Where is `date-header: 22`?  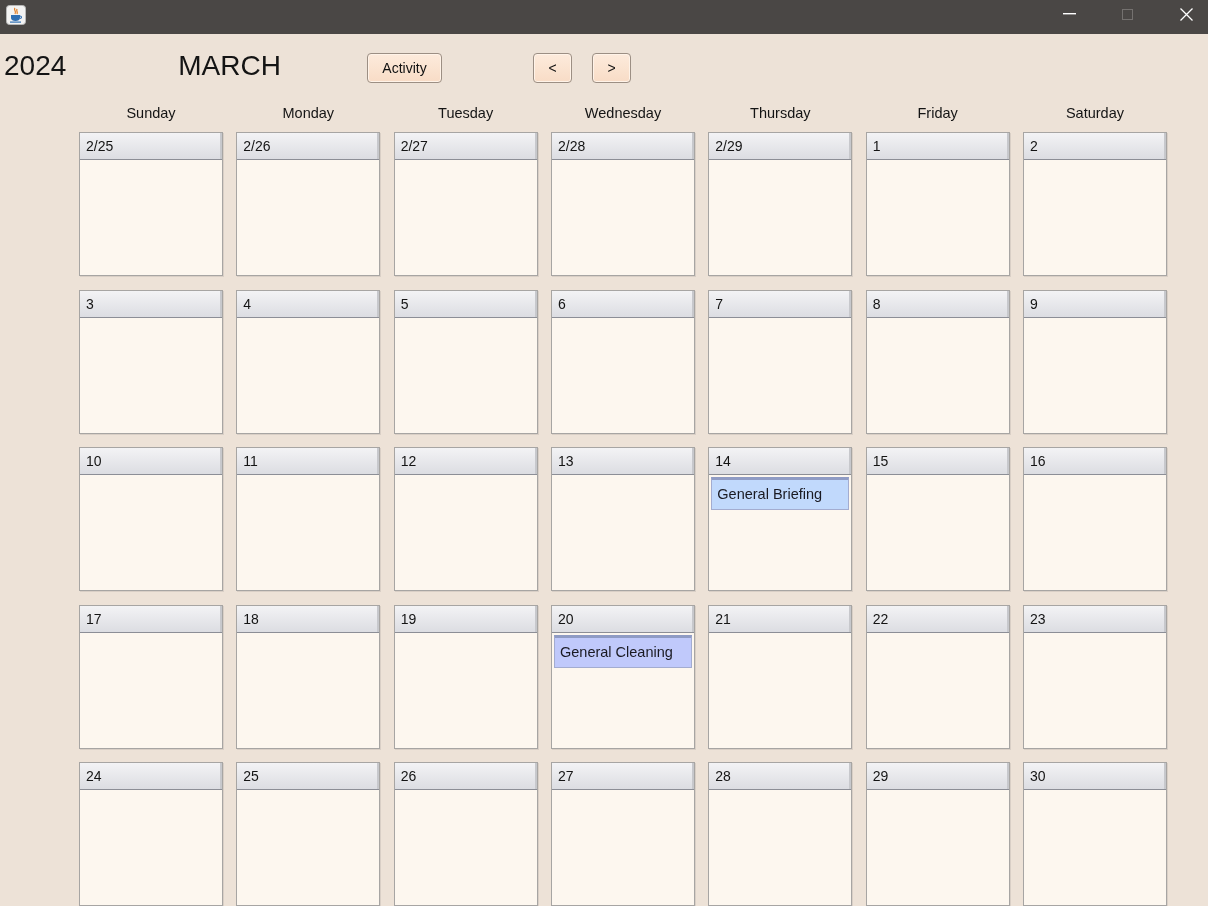
date-header: 22 is located at coordinates (937, 619).